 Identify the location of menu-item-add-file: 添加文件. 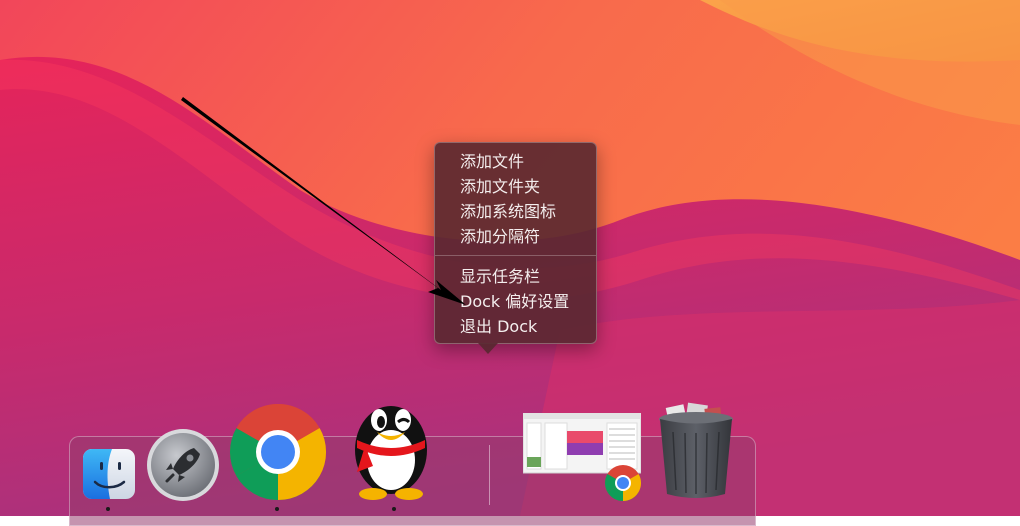
(515, 161).